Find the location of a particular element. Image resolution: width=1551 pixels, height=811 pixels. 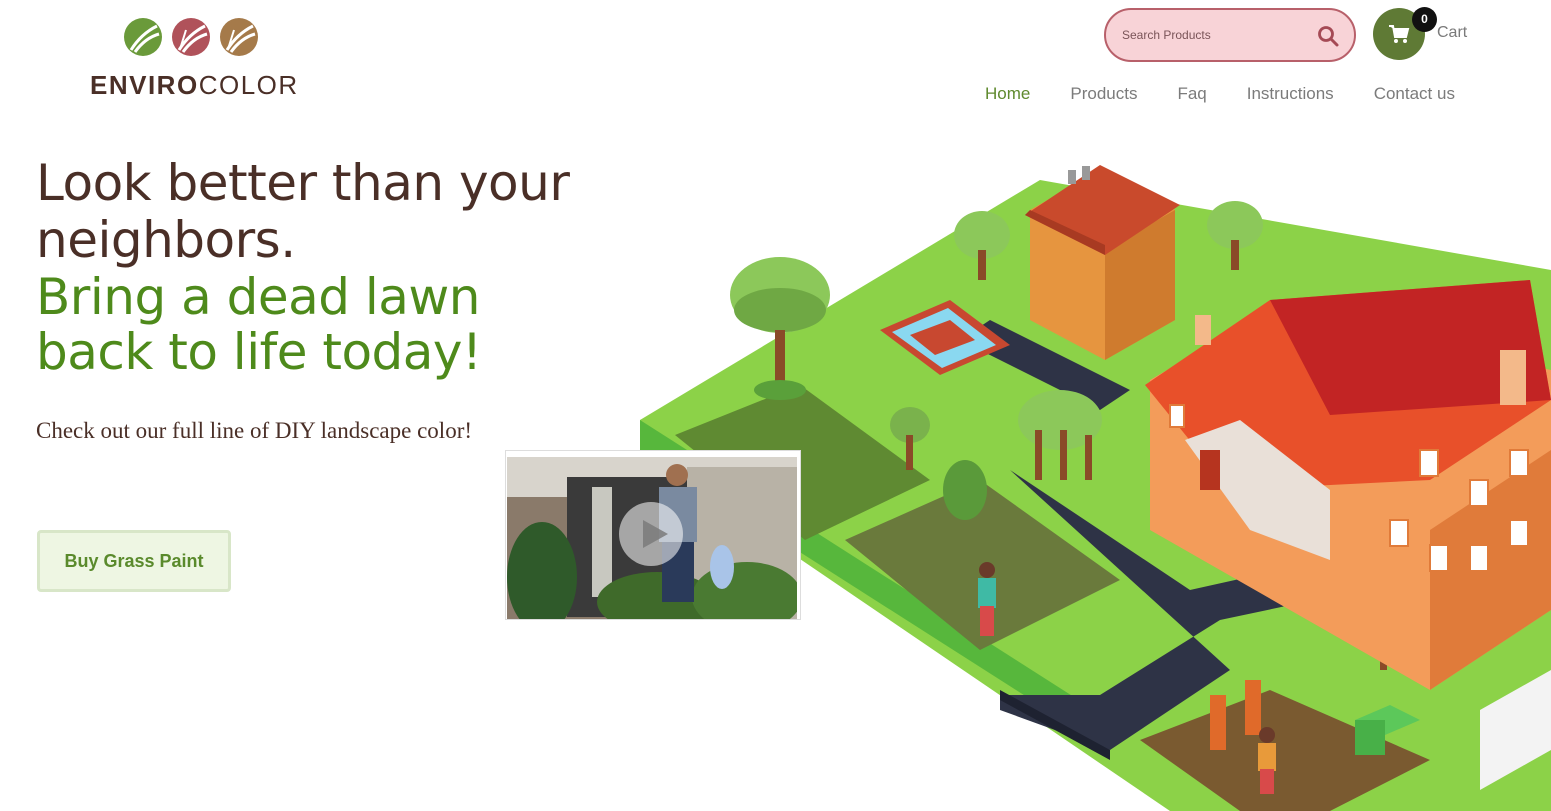

brand-name-light: COLOR is located at coordinates (248, 85).